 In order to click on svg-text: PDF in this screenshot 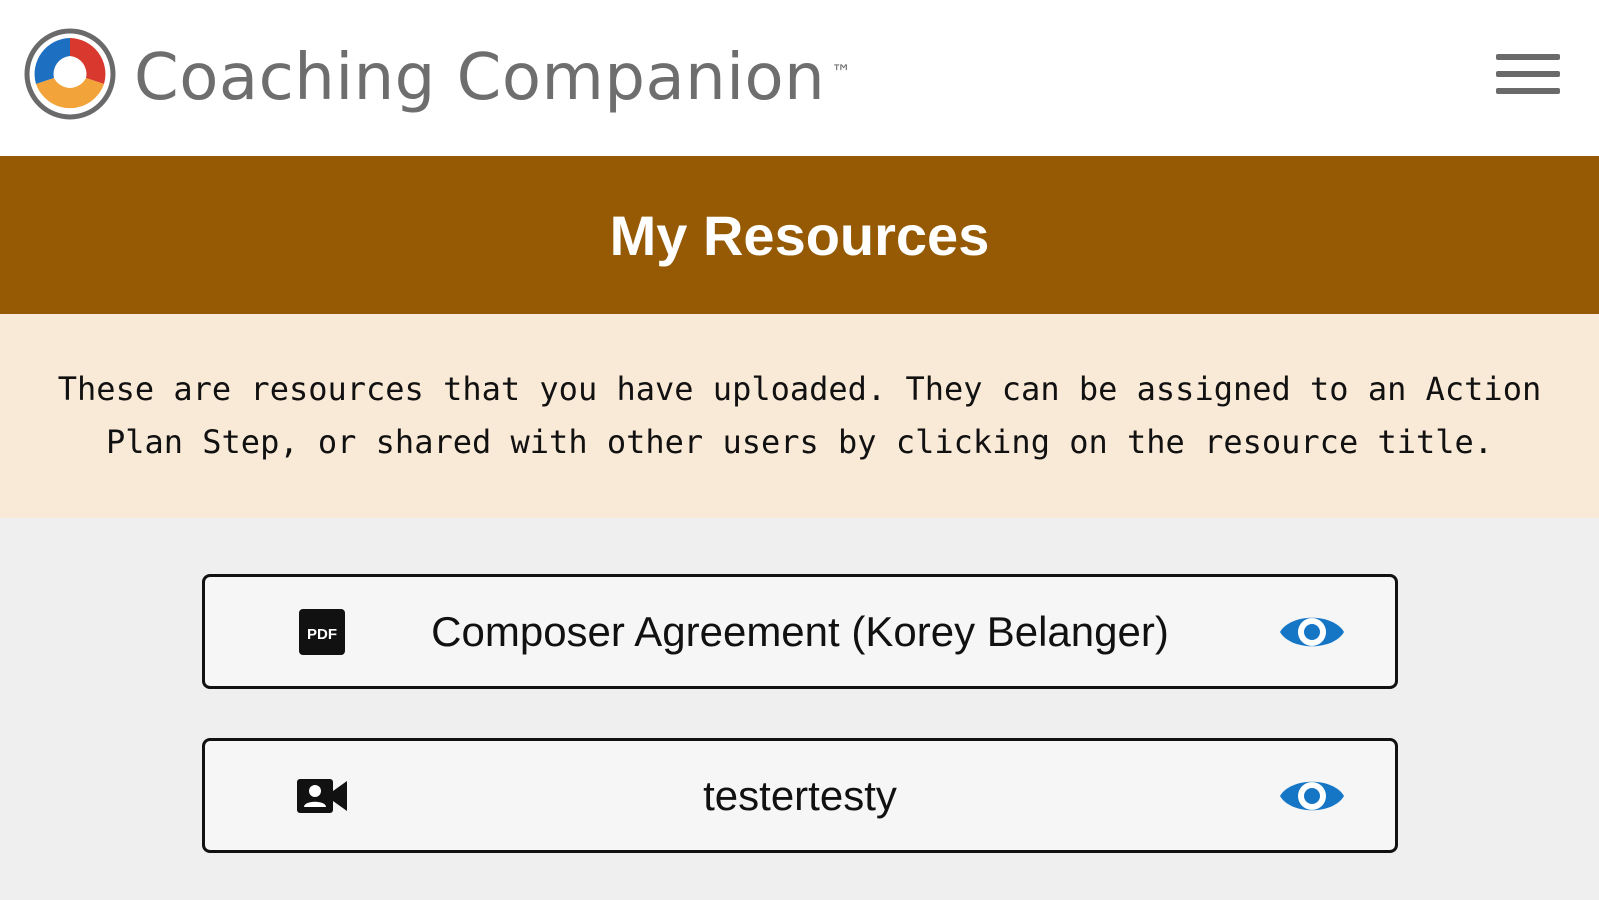, I will do `click(322, 634)`.